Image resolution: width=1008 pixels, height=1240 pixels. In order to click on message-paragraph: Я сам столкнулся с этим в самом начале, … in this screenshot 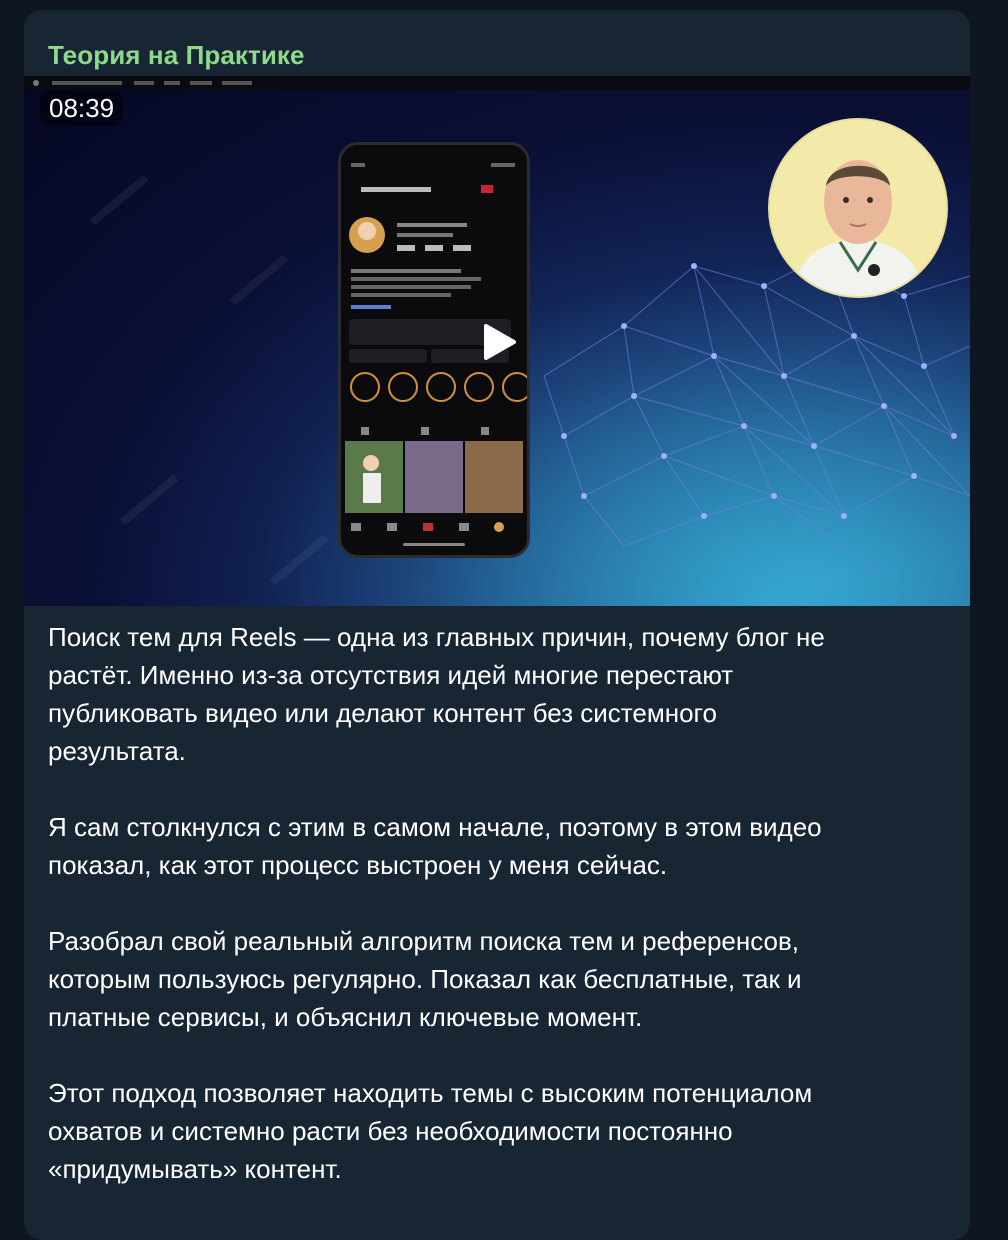, I will do `click(435, 846)`.